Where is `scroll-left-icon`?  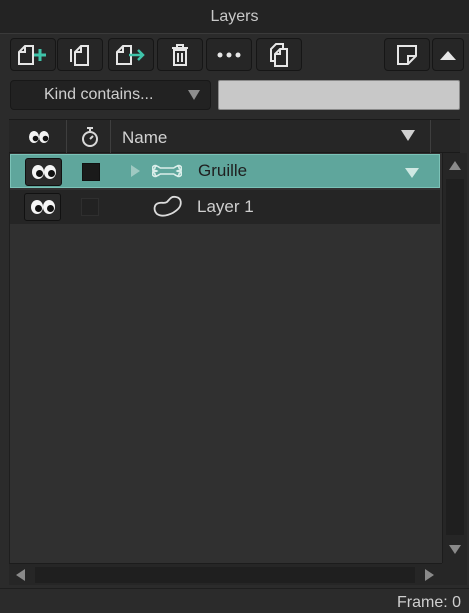
scroll-left-icon is located at coordinates (20, 575).